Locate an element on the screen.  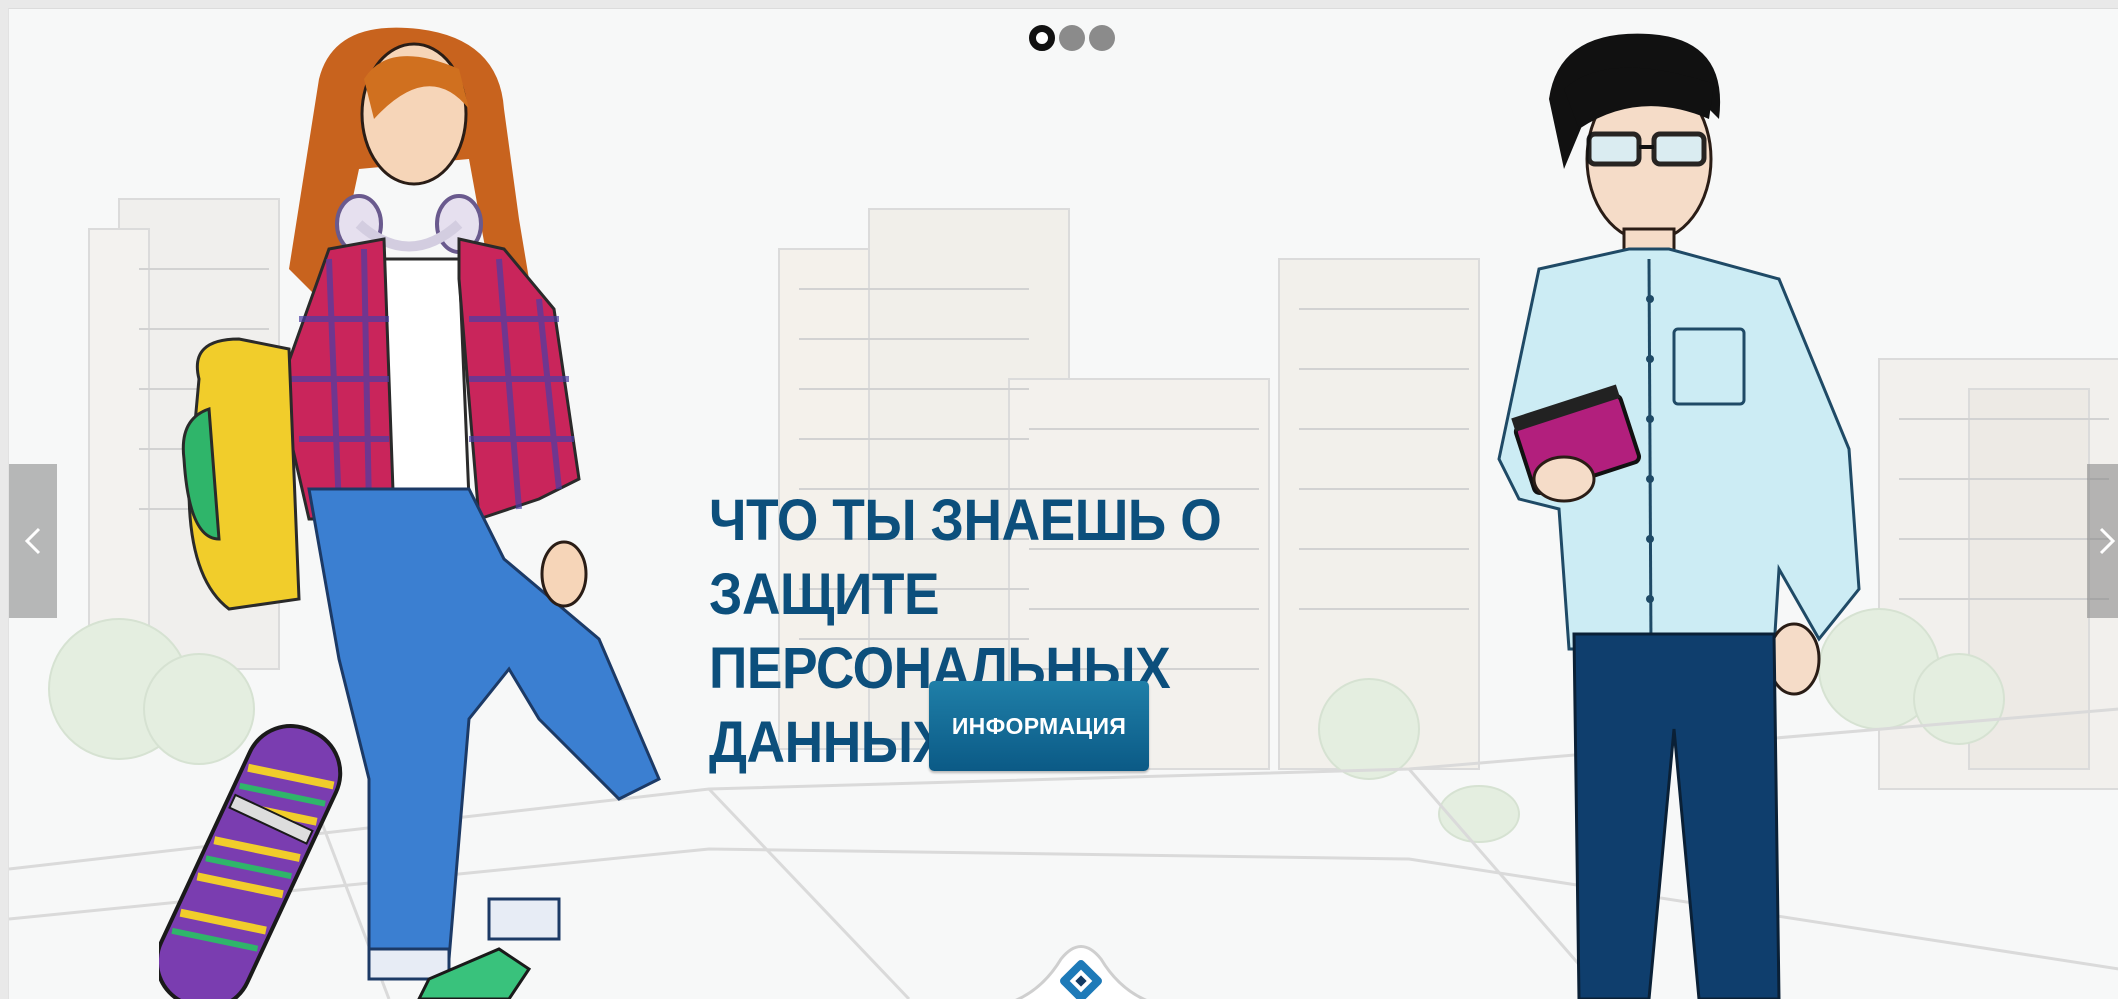
roskomnadzor-logo-icon is located at coordinates (1081, 964).